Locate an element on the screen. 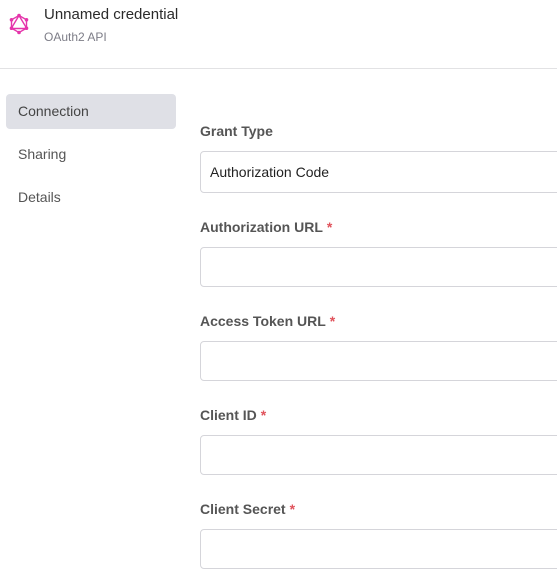 This screenshot has height=575, width=557. client-id-input is located at coordinates (378, 455).